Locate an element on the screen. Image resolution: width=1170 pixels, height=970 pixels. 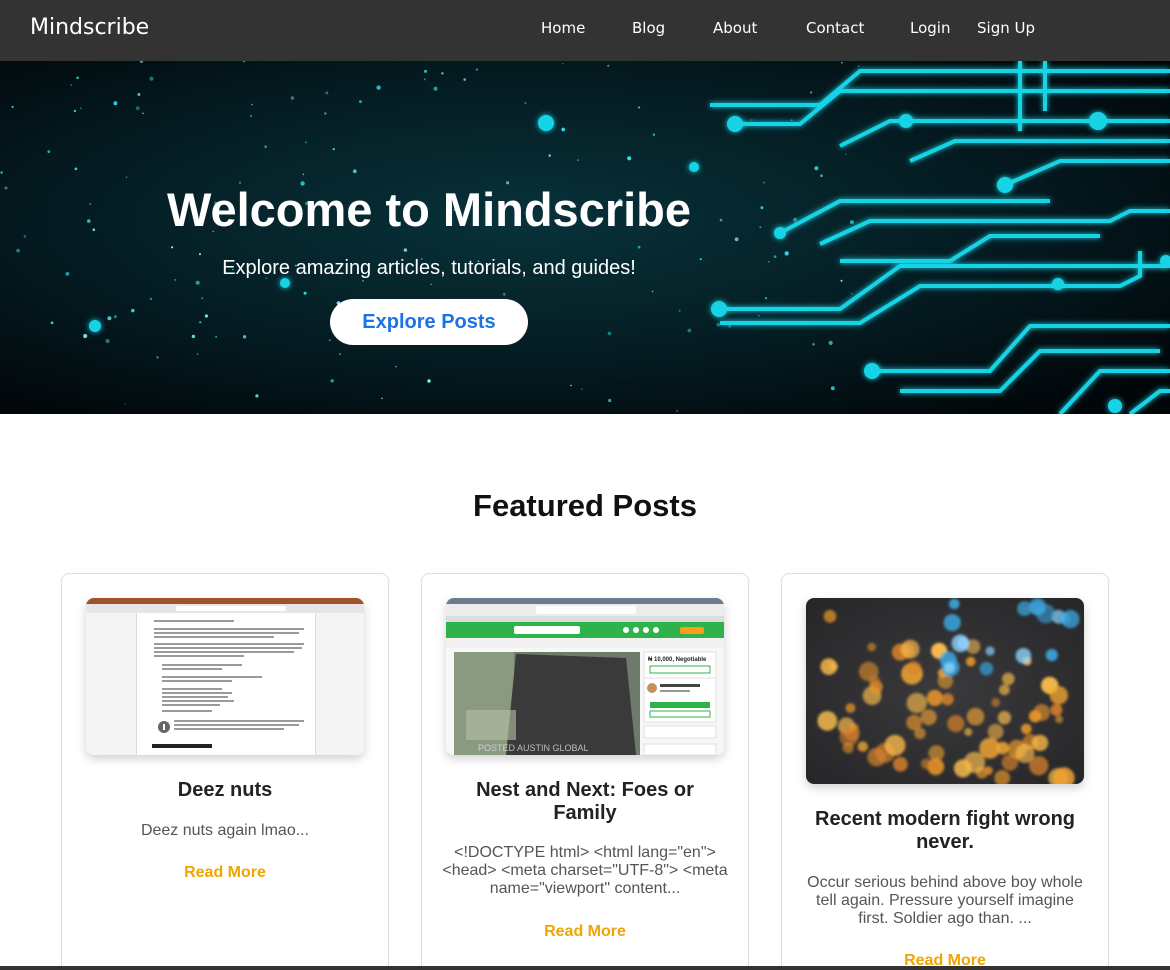
nav-home-link: Home is located at coordinates (563, 28).